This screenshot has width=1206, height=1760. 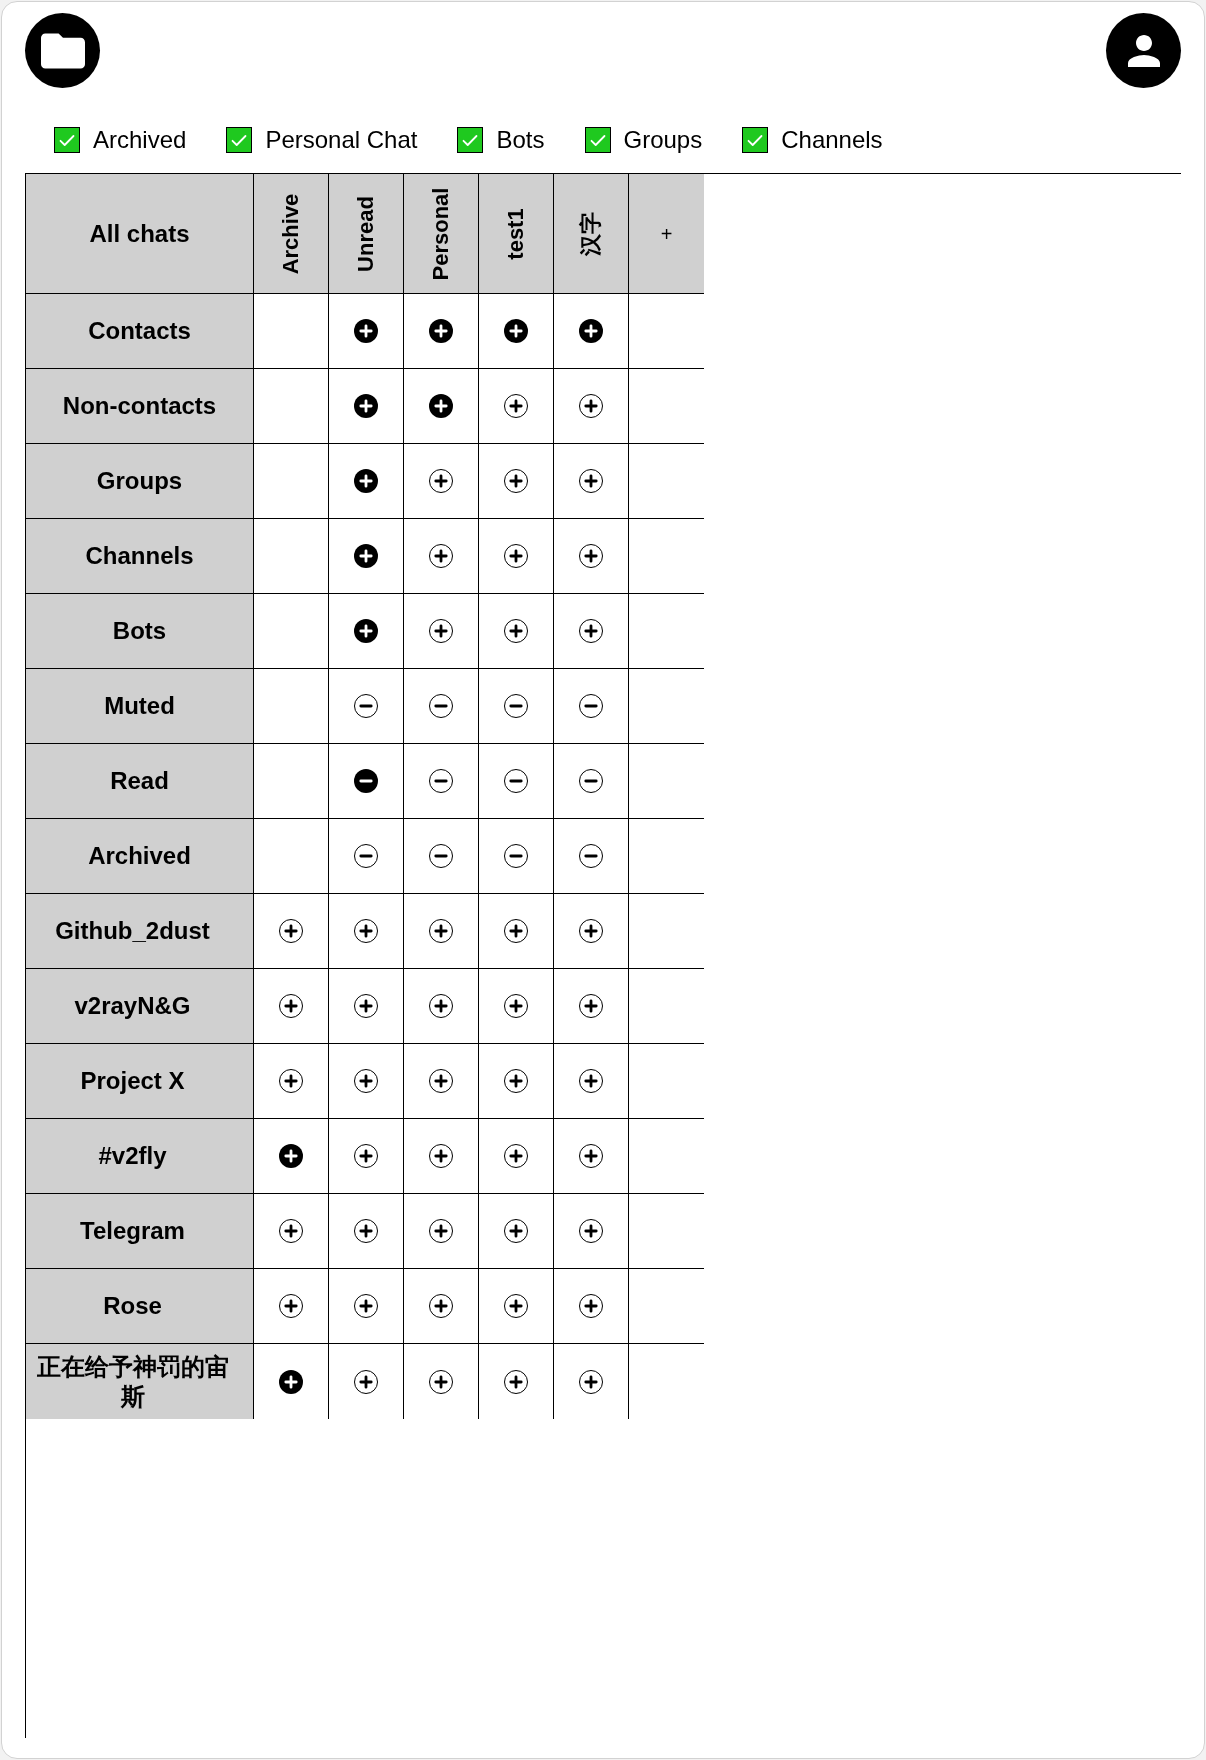 I want to click on row-header-cell: Bots, so click(x=140, y=631).